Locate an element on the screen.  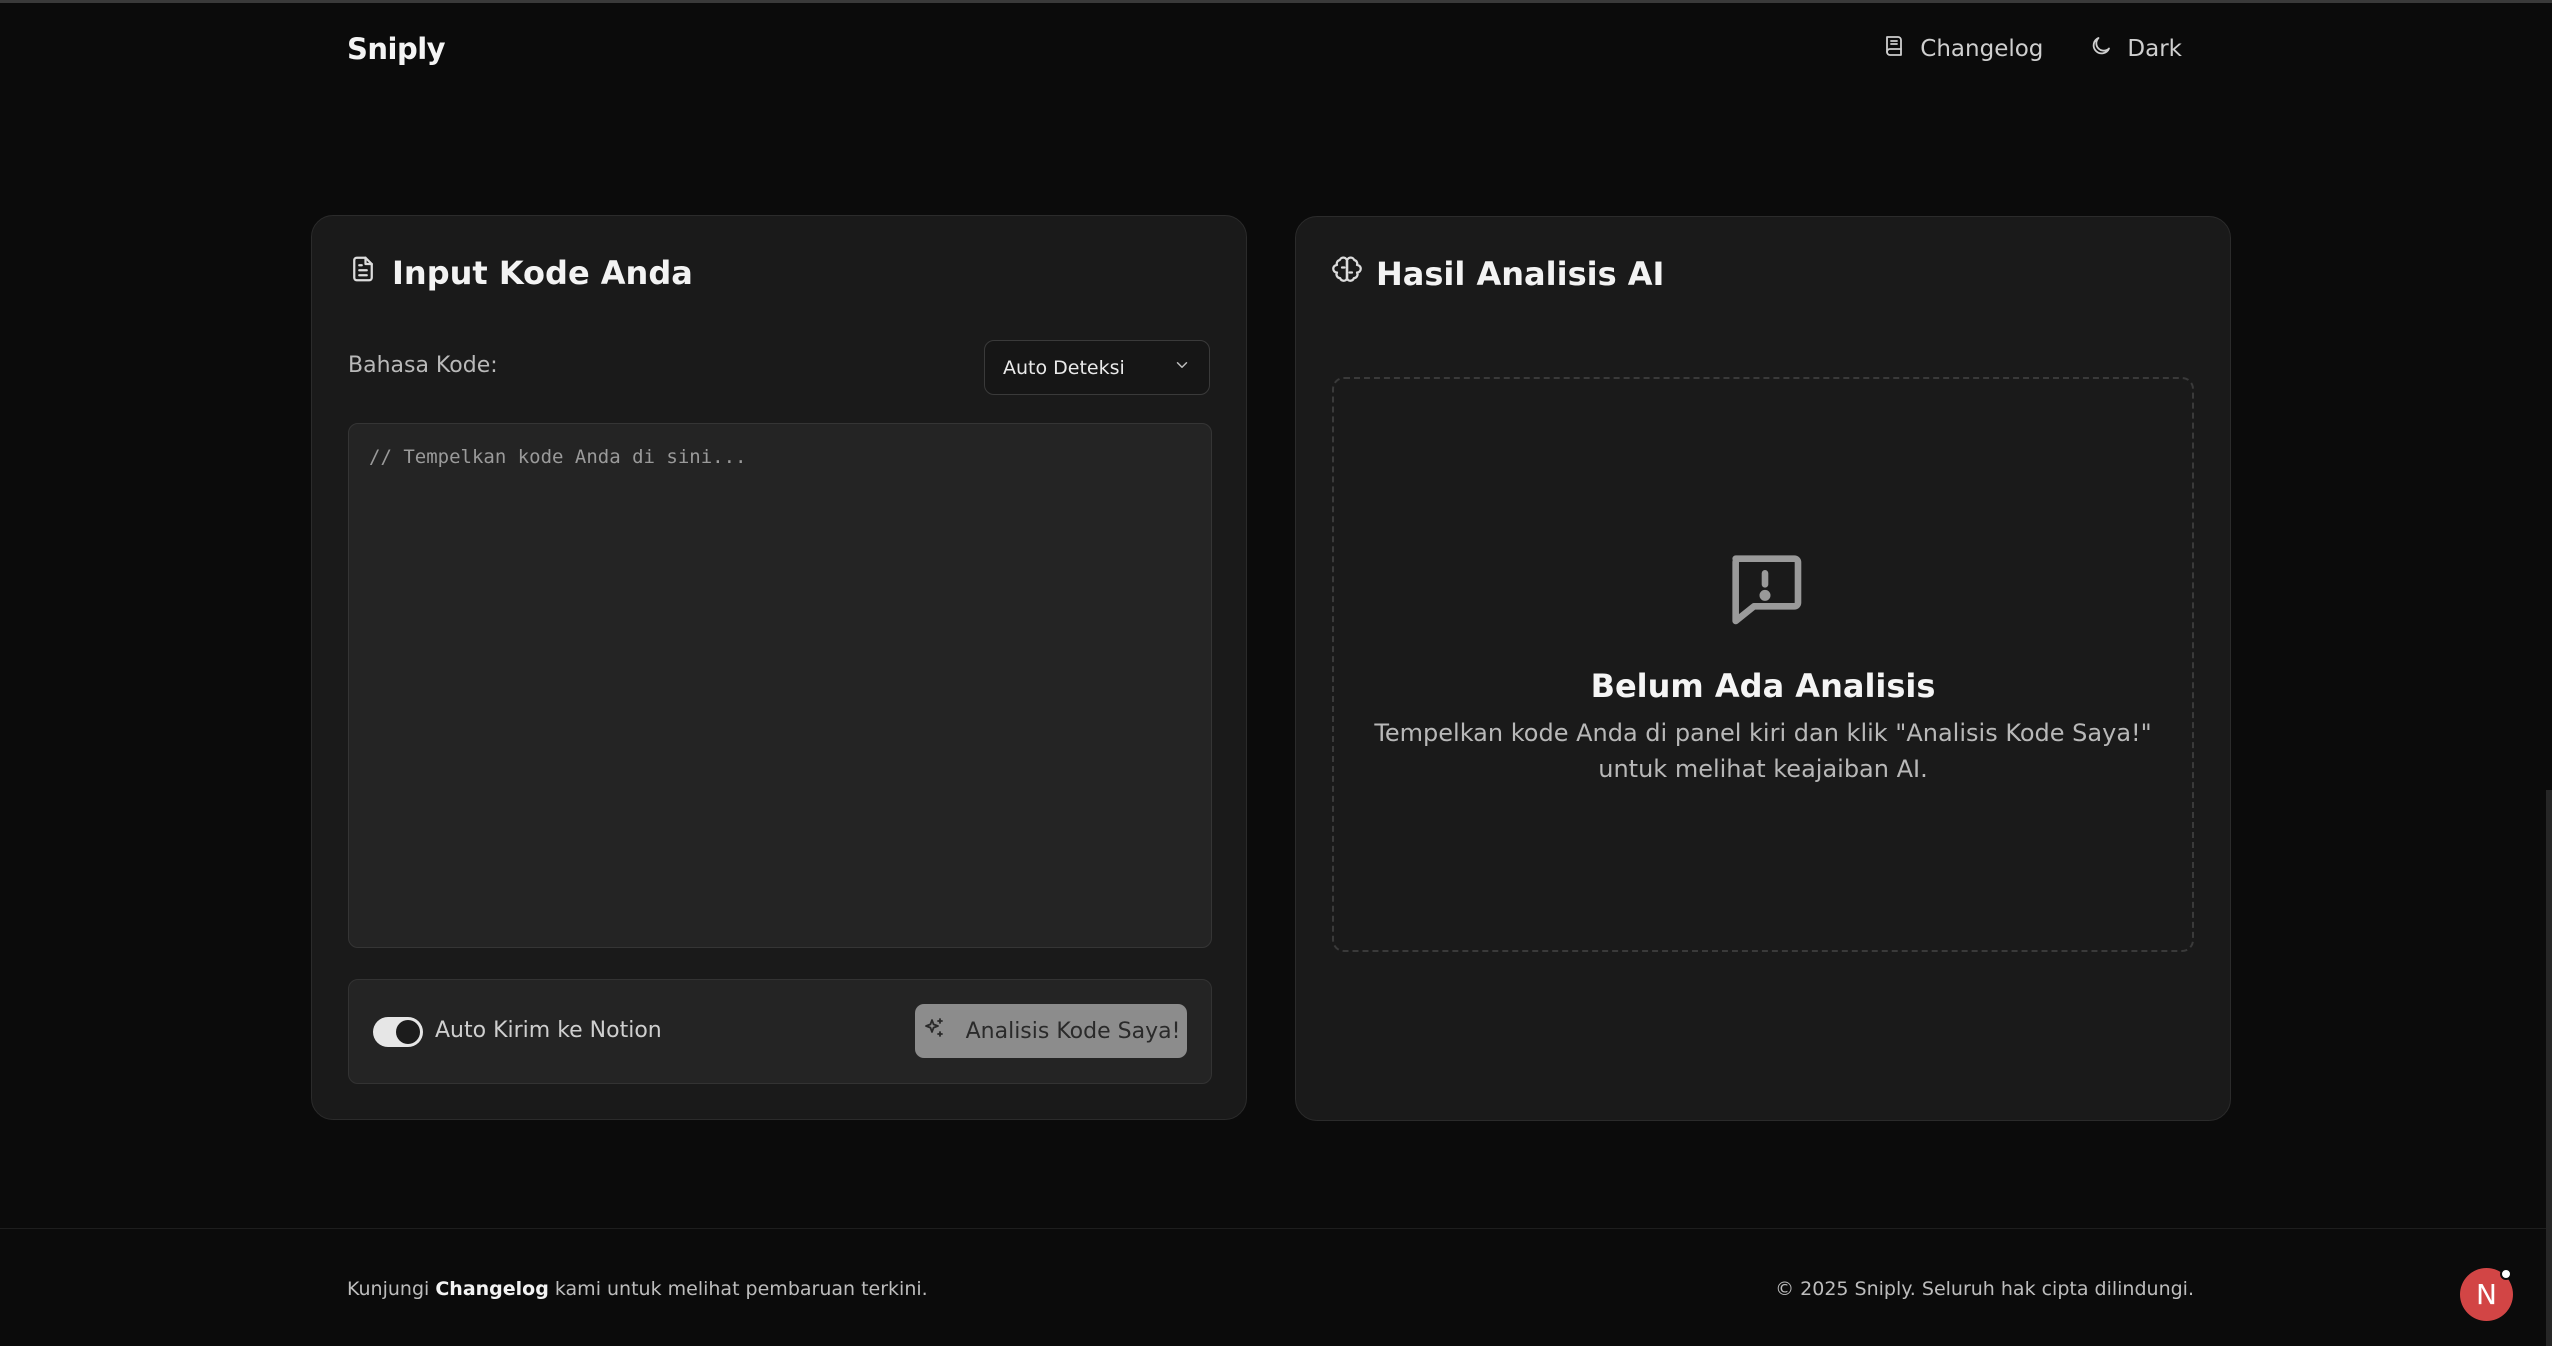
language-select: Auto Deteksi is located at coordinates (1097, 367).